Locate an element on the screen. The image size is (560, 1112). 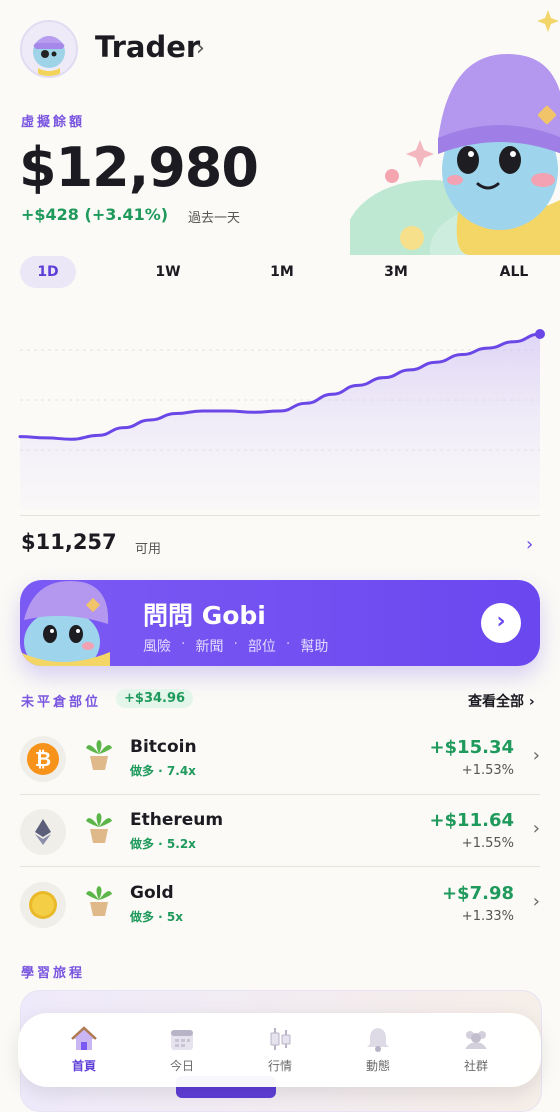
balance-change: +$428 (+3.41%) is located at coordinates (95, 214).